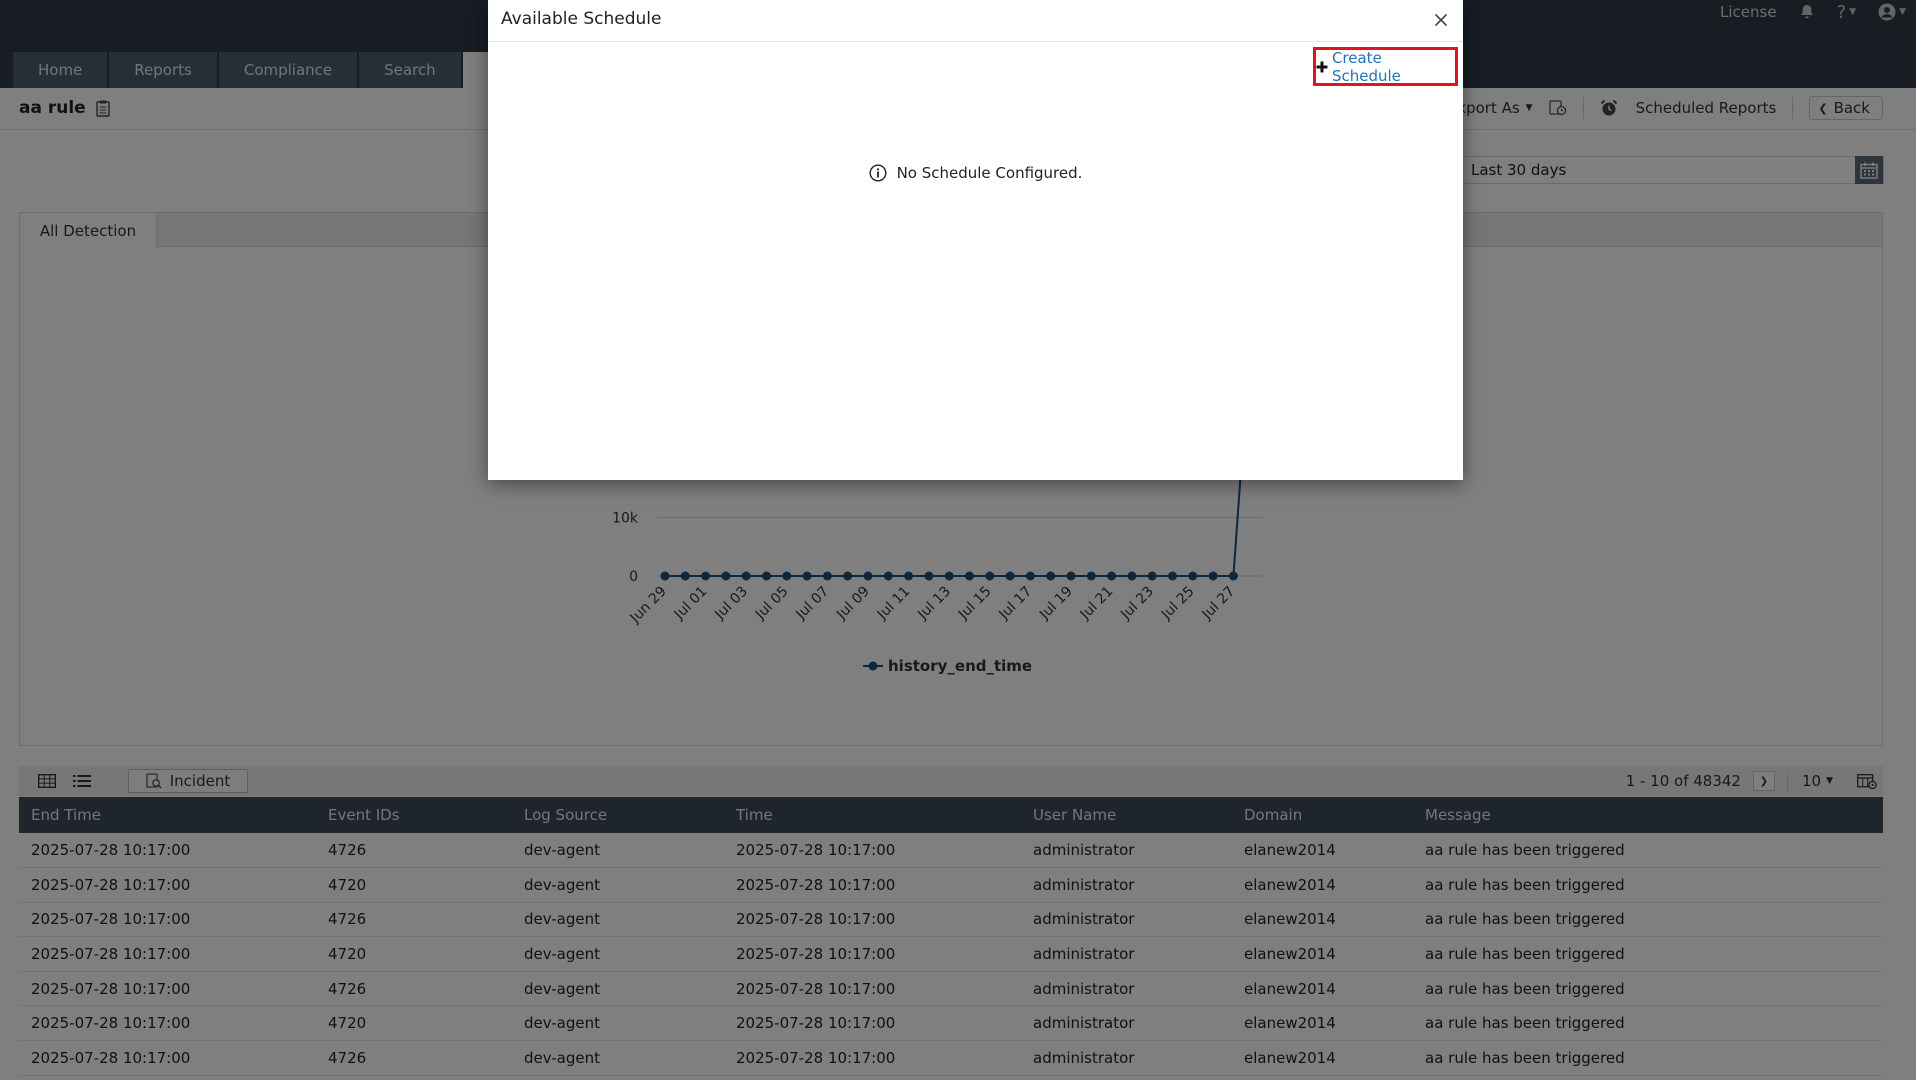 This screenshot has height=1080, width=1916. What do you see at coordinates (975, 21) in the screenshot?
I see `dialog-header: Available Schedule` at bounding box center [975, 21].